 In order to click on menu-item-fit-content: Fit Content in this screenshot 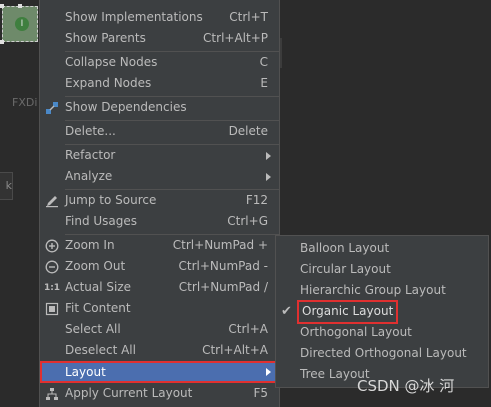, I will do `click(159, 308)`.